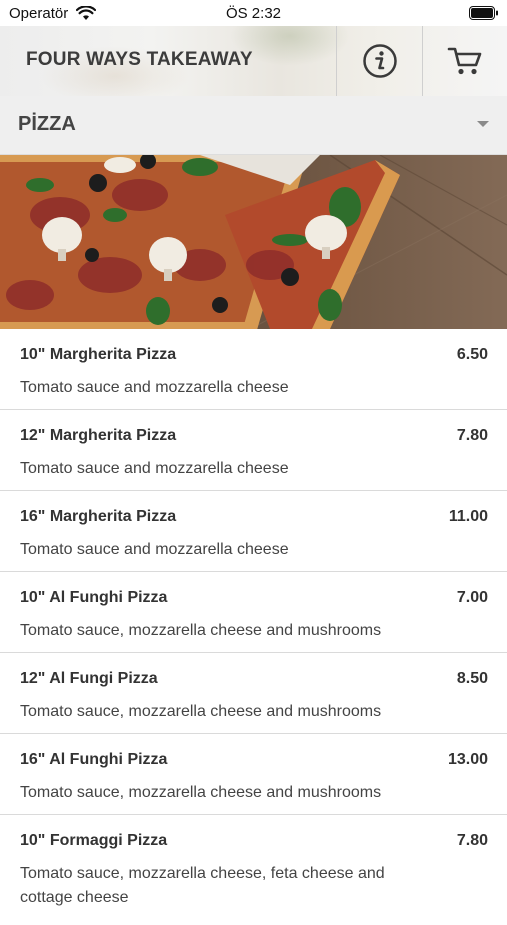  What do you see at coordinates (98, 435) in the screenshot?
I see `item-name: 12" Margherita Pizza` at bounding box center [98, 435].